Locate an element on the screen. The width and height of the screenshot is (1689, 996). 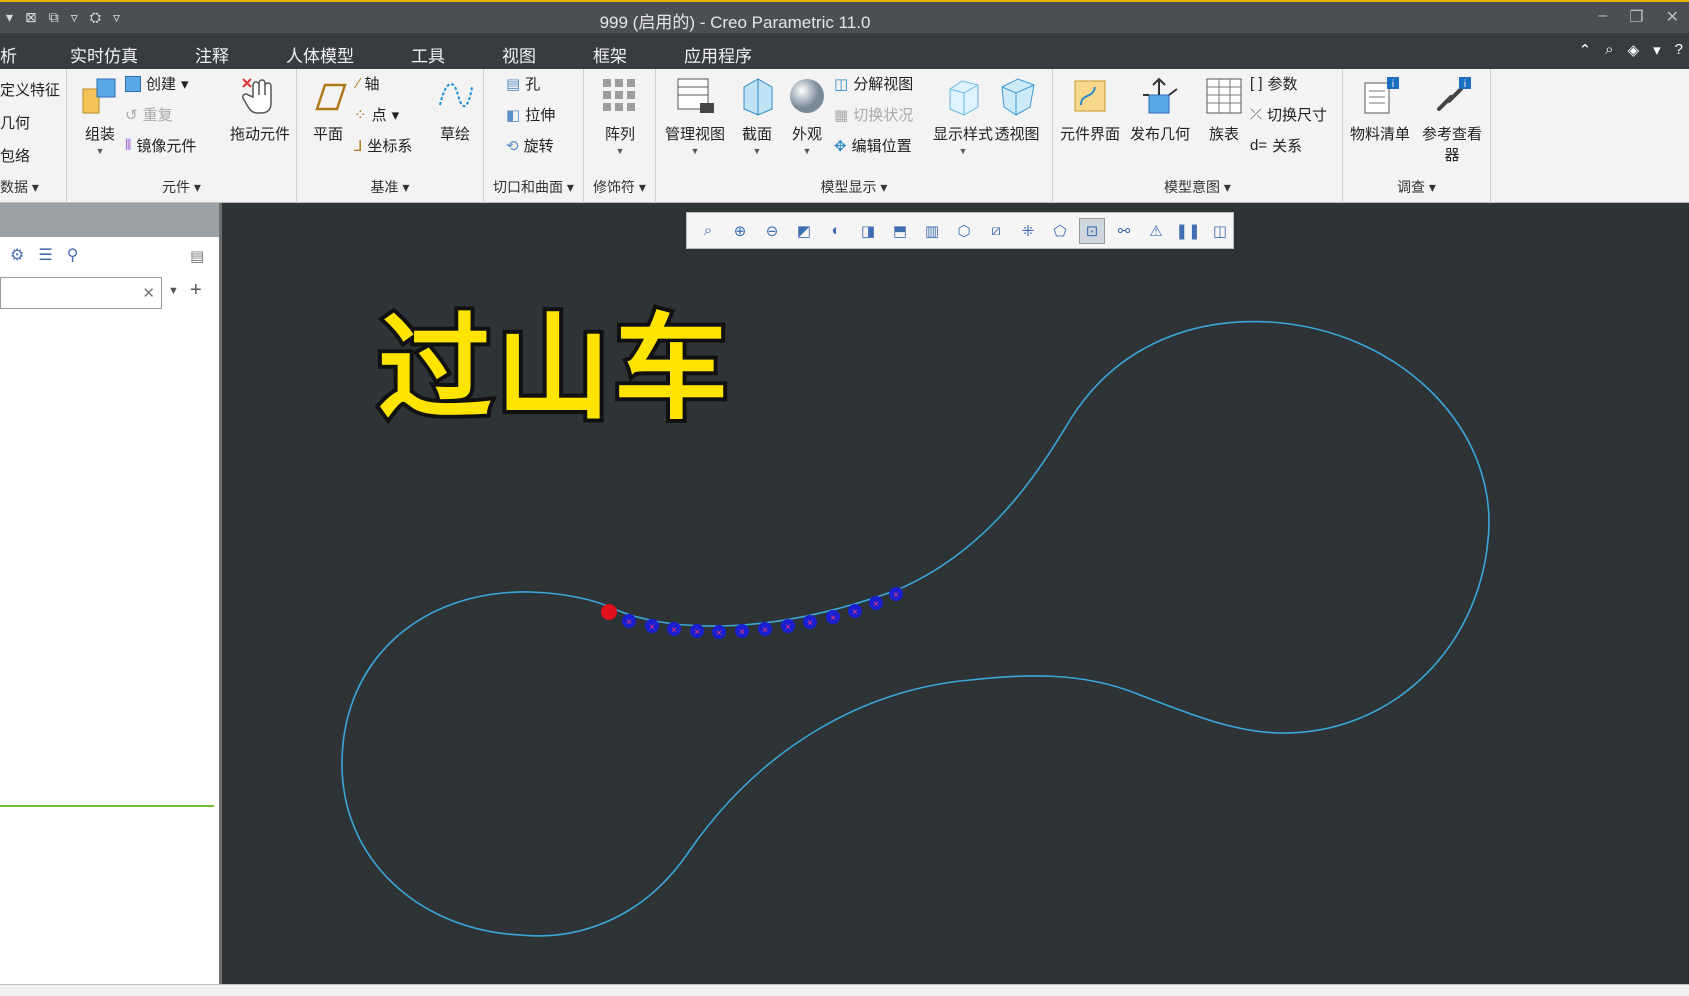
zoom-out-icon: ⊖ is located at coordinates (772, 231).